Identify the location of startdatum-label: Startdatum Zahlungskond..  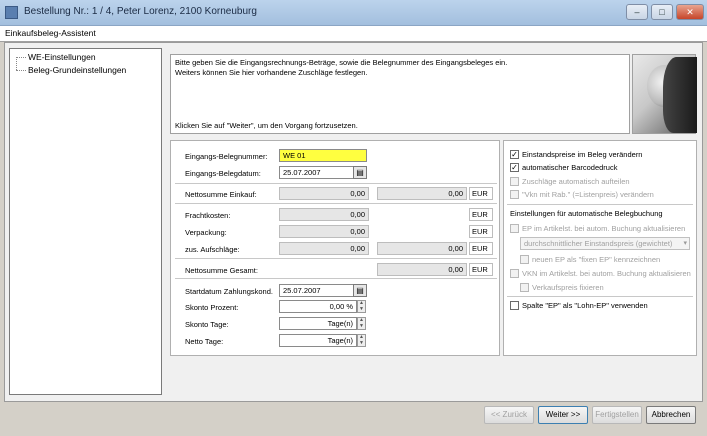
(229, 291).